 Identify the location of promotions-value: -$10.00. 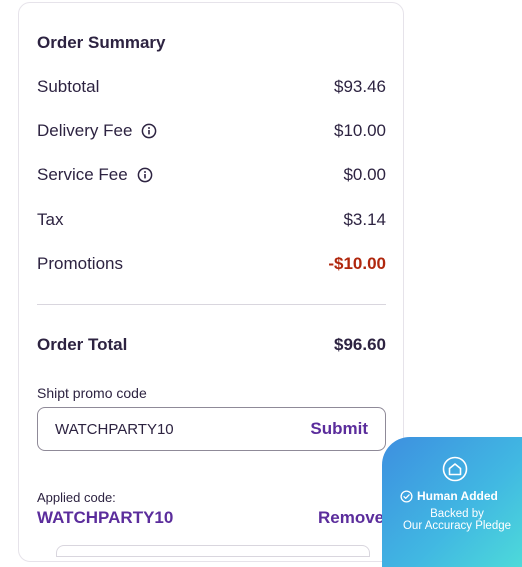
(357, 263).